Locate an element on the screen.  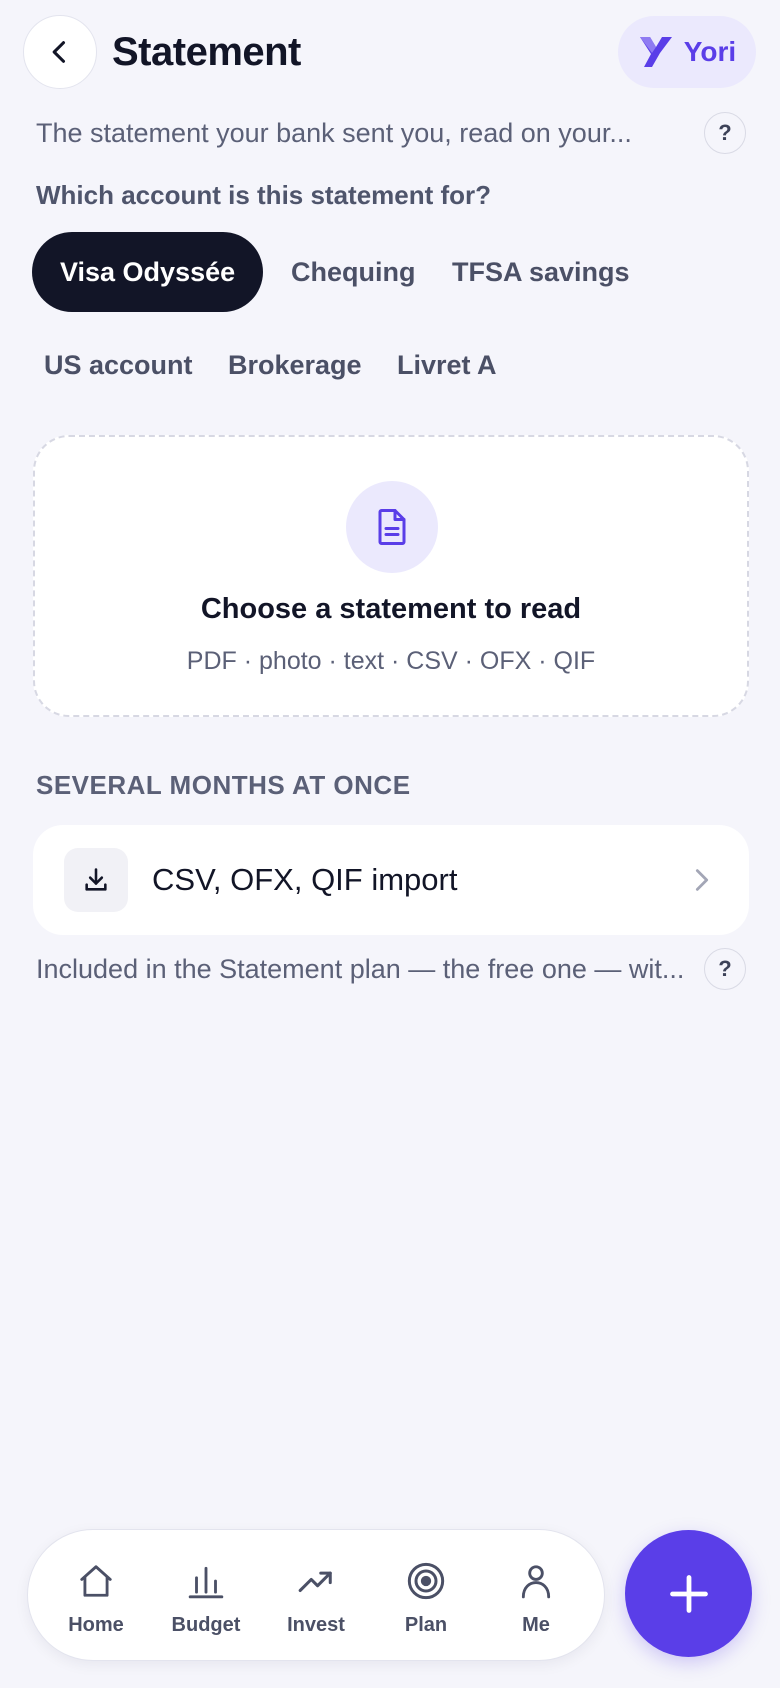
target-icon is located at coordinates (426, 1581).